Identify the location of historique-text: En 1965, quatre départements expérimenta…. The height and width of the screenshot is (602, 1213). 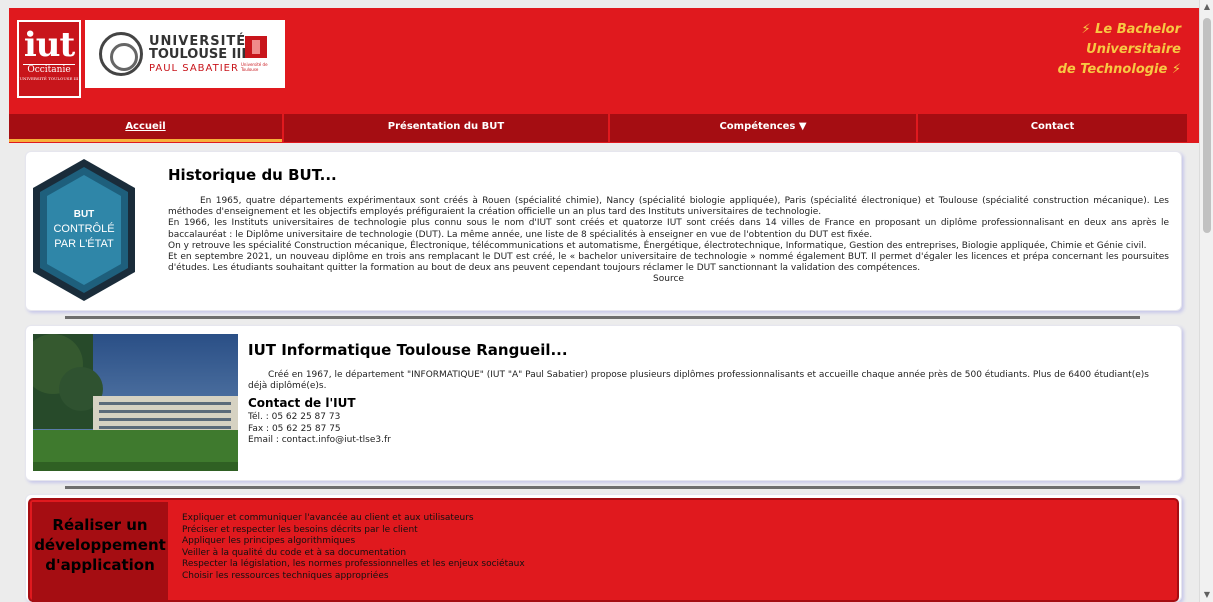
(668, 241).